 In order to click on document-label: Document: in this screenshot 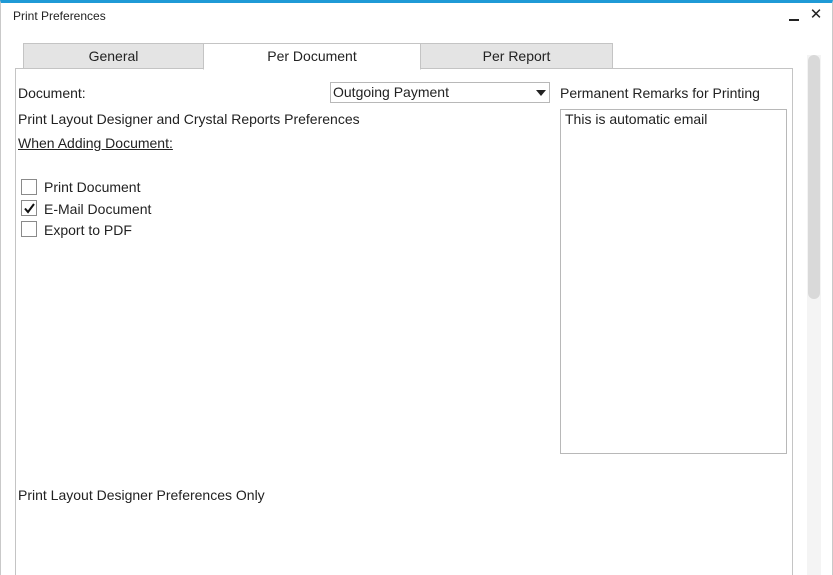, I will do `click(52, 93)`.